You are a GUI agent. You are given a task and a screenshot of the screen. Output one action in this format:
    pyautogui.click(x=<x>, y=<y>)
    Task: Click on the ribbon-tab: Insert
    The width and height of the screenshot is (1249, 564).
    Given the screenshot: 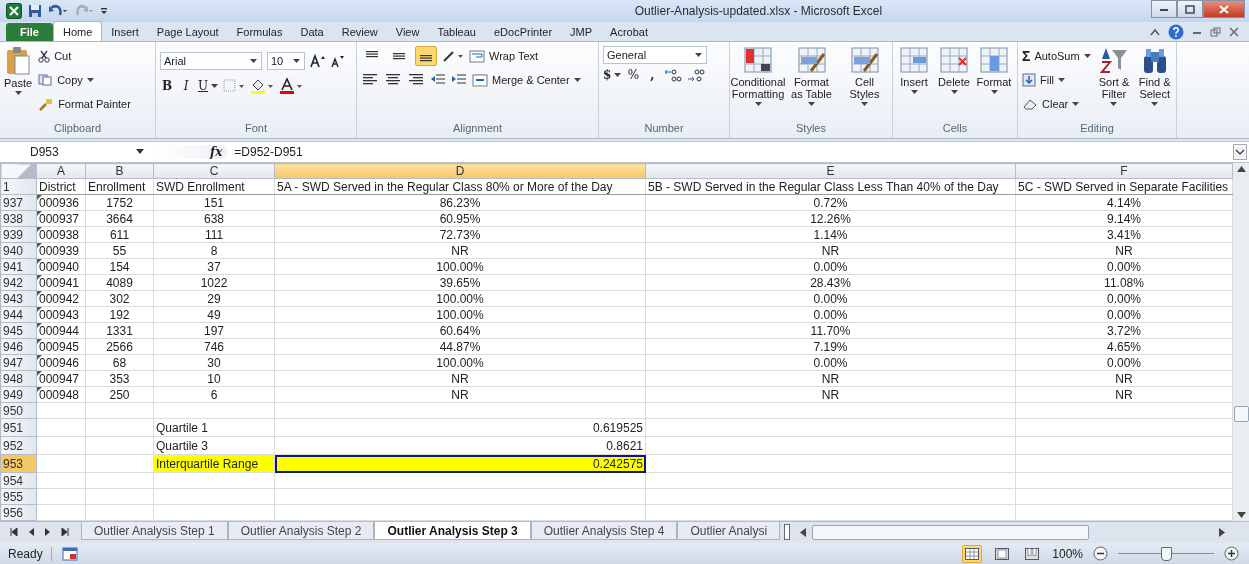 What is the action you would take?
    pyautogui.click(x=125, y=32)
    